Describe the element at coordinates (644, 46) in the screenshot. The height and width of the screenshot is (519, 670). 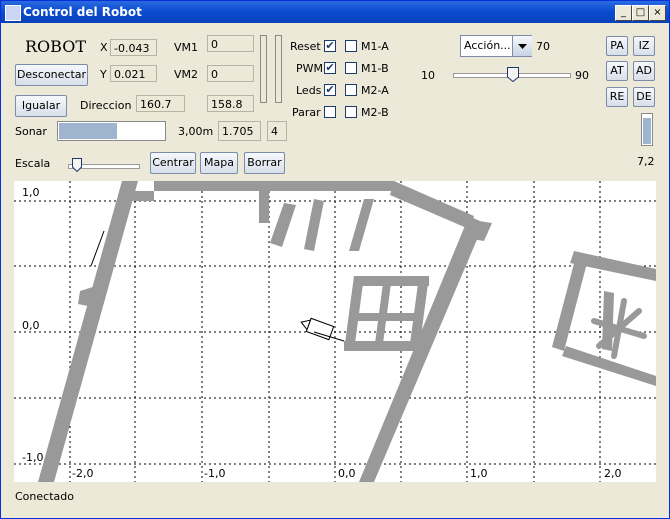
I see `nav-button-iz: IZ` at that location.